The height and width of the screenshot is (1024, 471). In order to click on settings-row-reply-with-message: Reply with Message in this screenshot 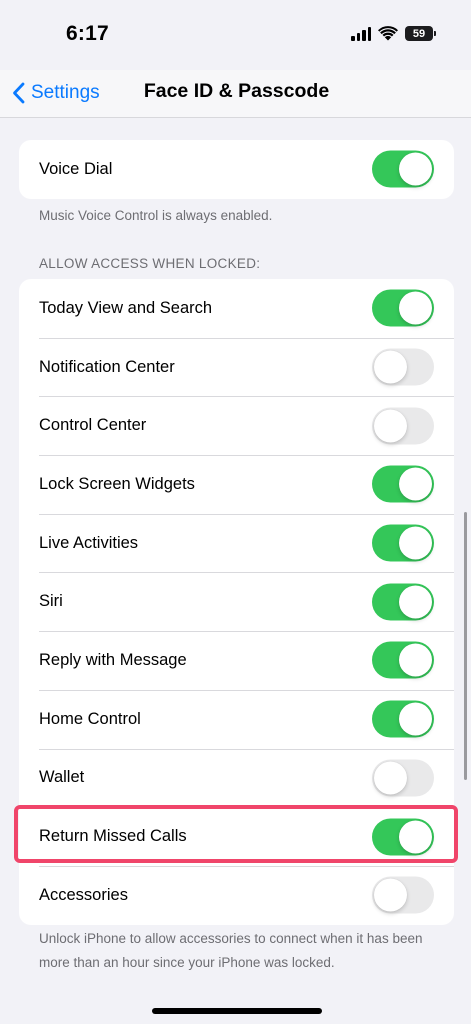, I will do `click(236, 660)`.